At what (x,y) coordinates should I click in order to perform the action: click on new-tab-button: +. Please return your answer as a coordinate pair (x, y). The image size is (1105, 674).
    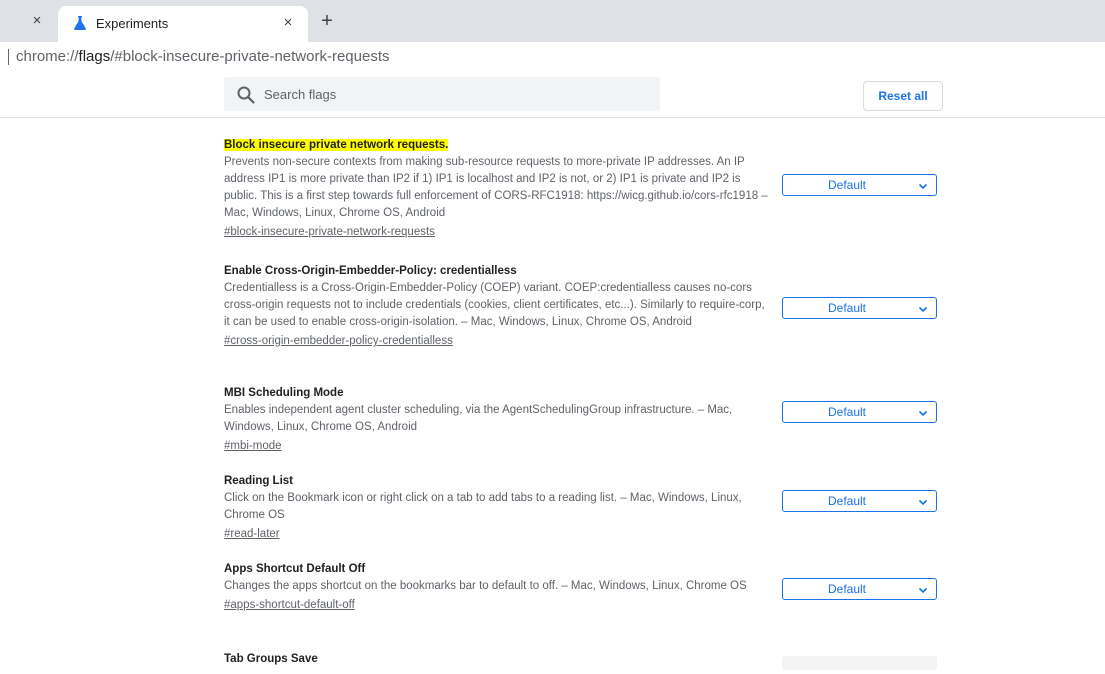
    Looking at the image, I should click on (327, 21).